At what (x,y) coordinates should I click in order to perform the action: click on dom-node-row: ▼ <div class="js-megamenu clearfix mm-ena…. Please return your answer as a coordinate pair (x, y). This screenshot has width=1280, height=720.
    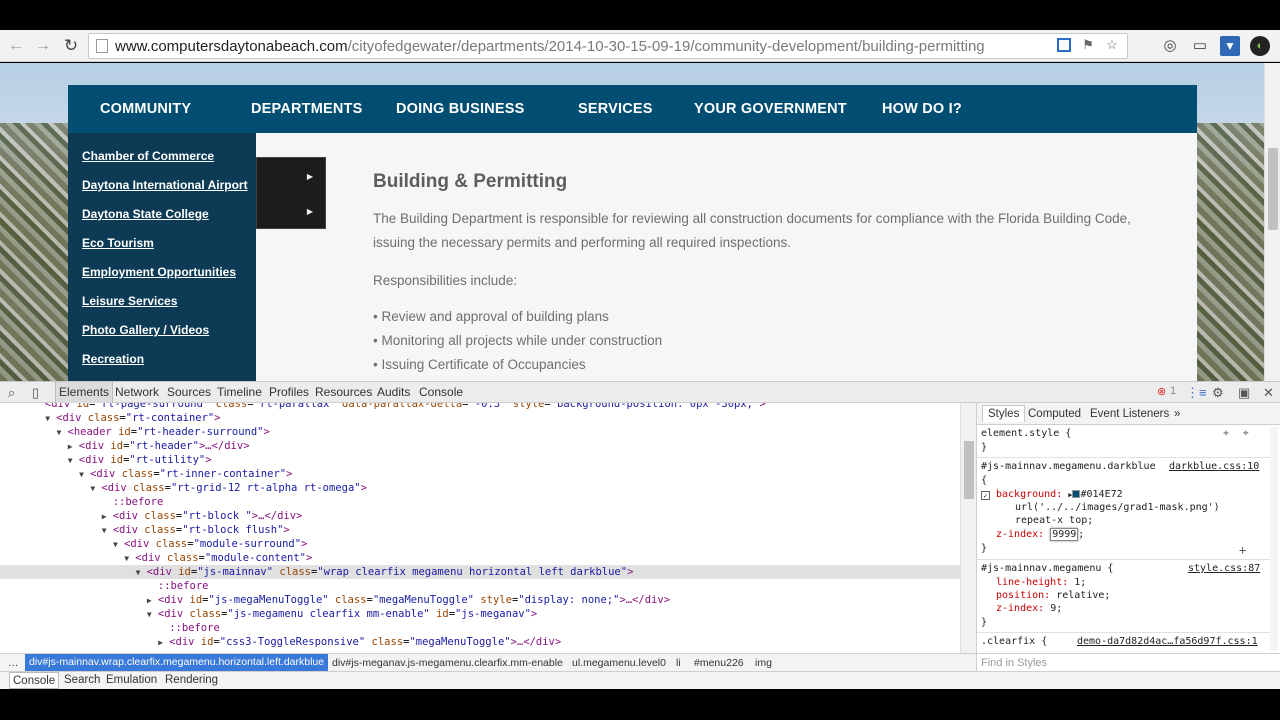
    Looking at the image, I should click on (480, 614).